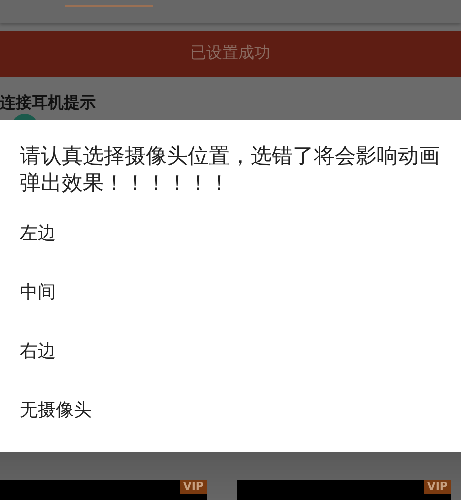  I want to click on option-item: 无摄像头, so click(230, 423).